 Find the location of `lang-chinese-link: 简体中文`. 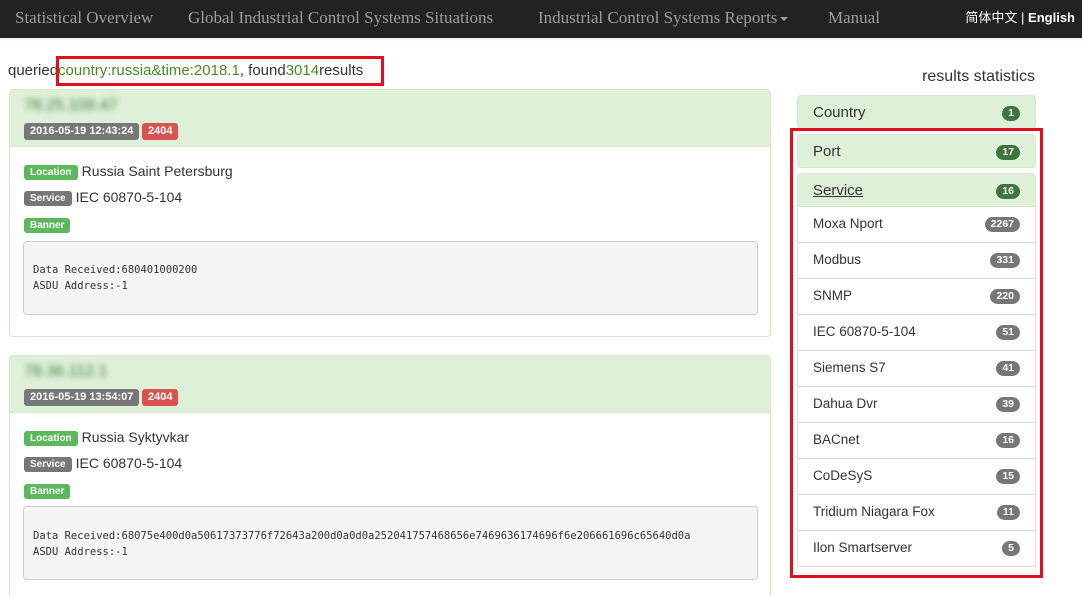

lang-chinese-link: 简体中文 is located at coordinates (991, 17).